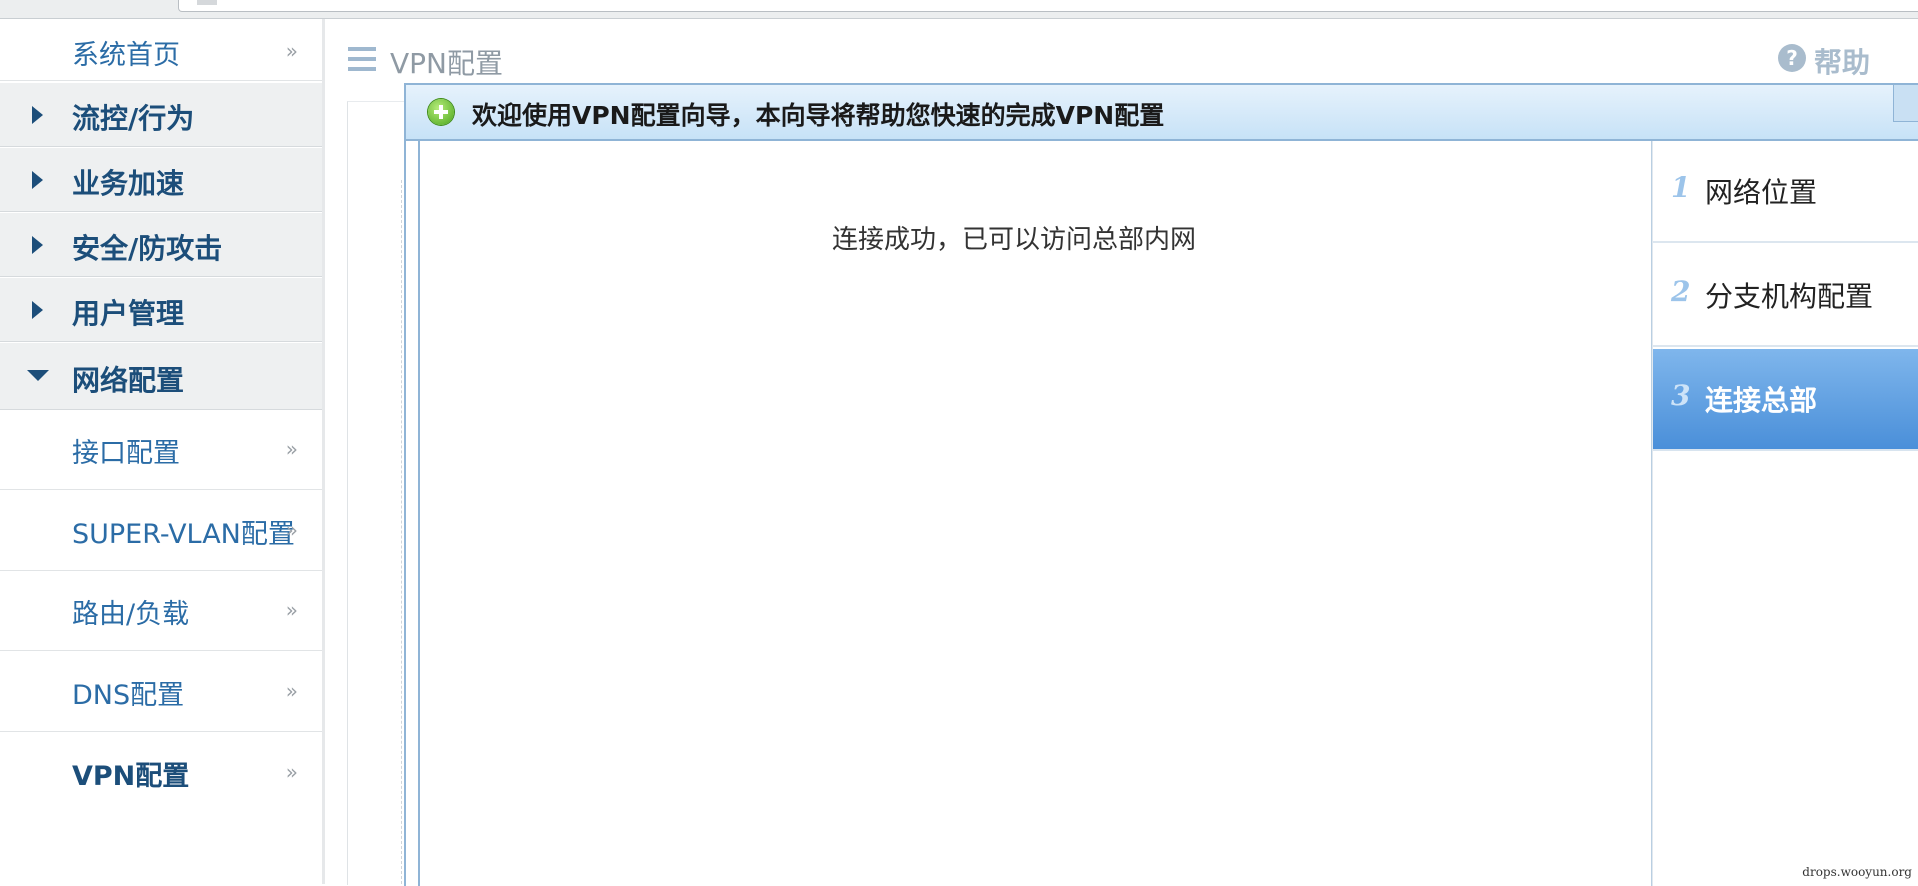 Image resolution: width=1918 pixels, height=886 pixels. I want to click on status-message: 连接成功，已可以访问总部内网, so click(1014, 240).